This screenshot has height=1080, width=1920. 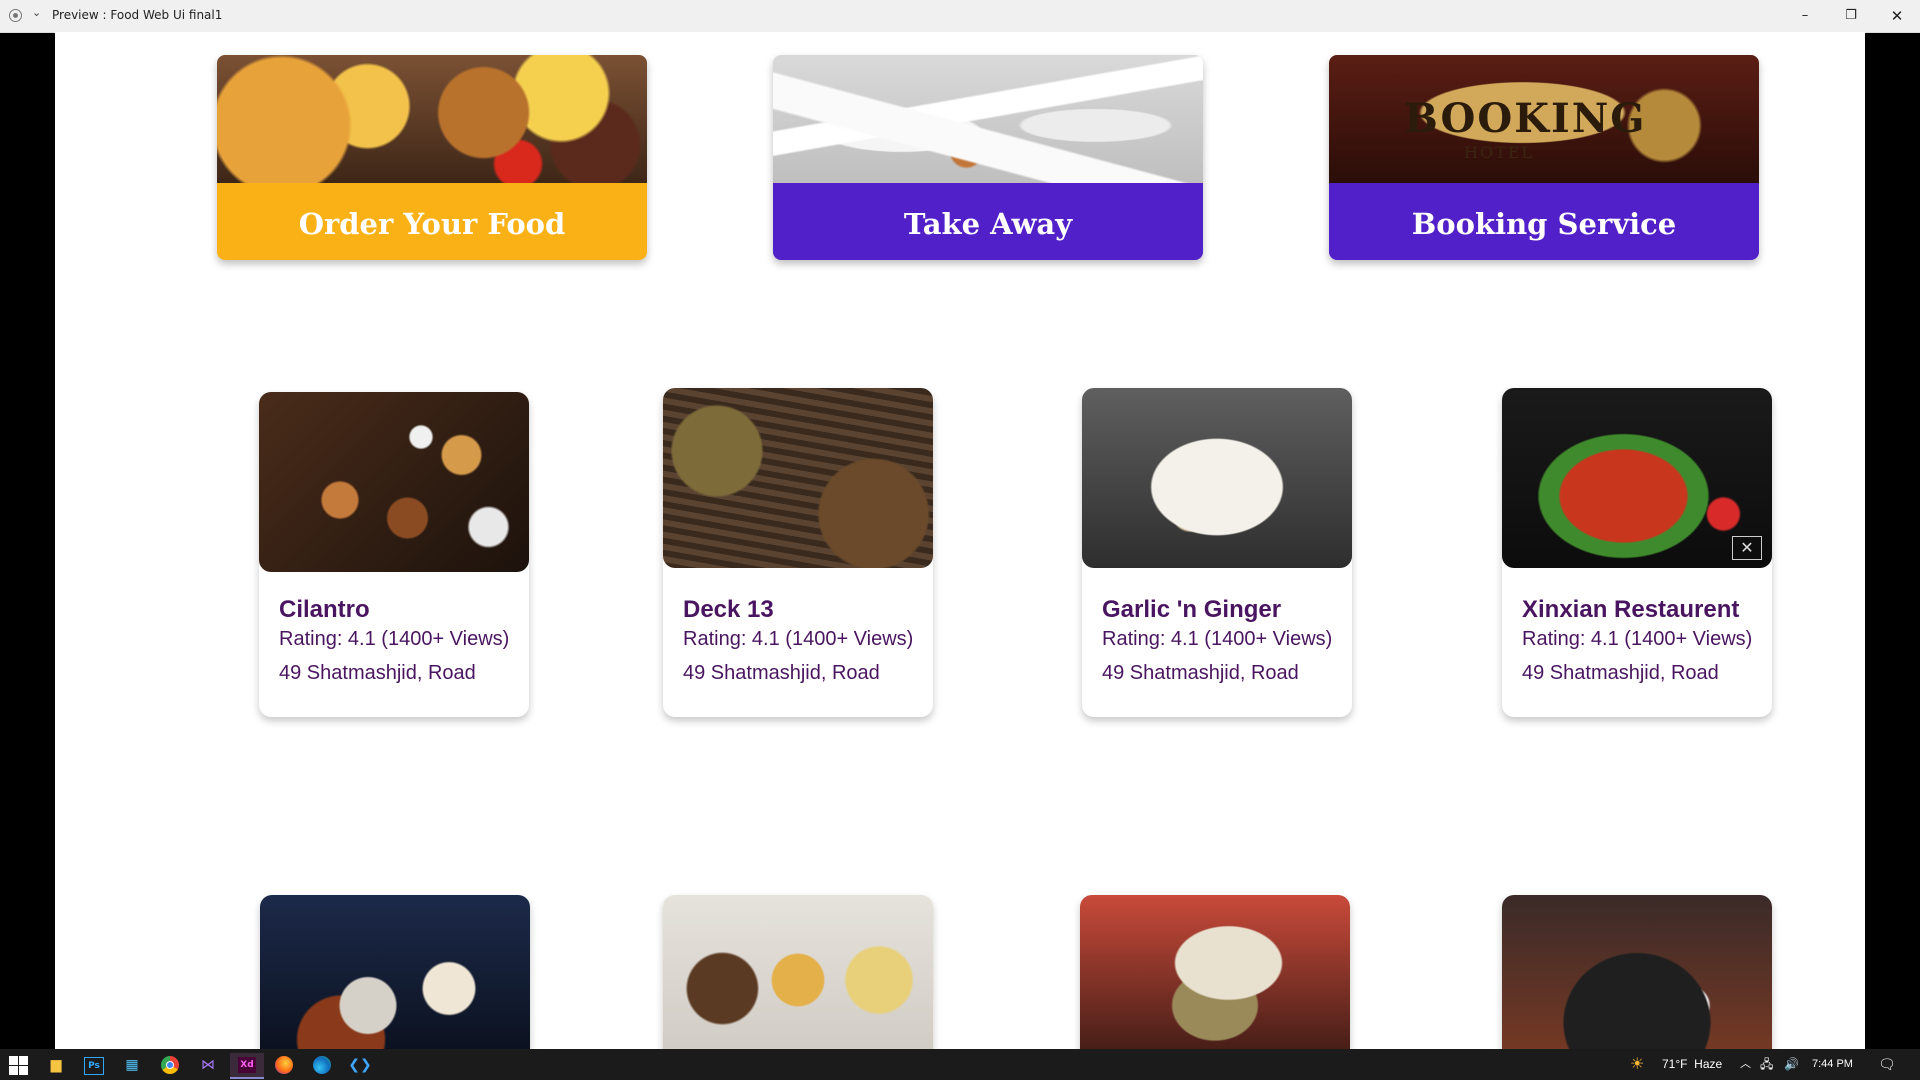 What do you see at coordinates (1887, 1064) in the screenshot?
I see `notification-icon: 🗨` at bounding box center [1887, 1064].